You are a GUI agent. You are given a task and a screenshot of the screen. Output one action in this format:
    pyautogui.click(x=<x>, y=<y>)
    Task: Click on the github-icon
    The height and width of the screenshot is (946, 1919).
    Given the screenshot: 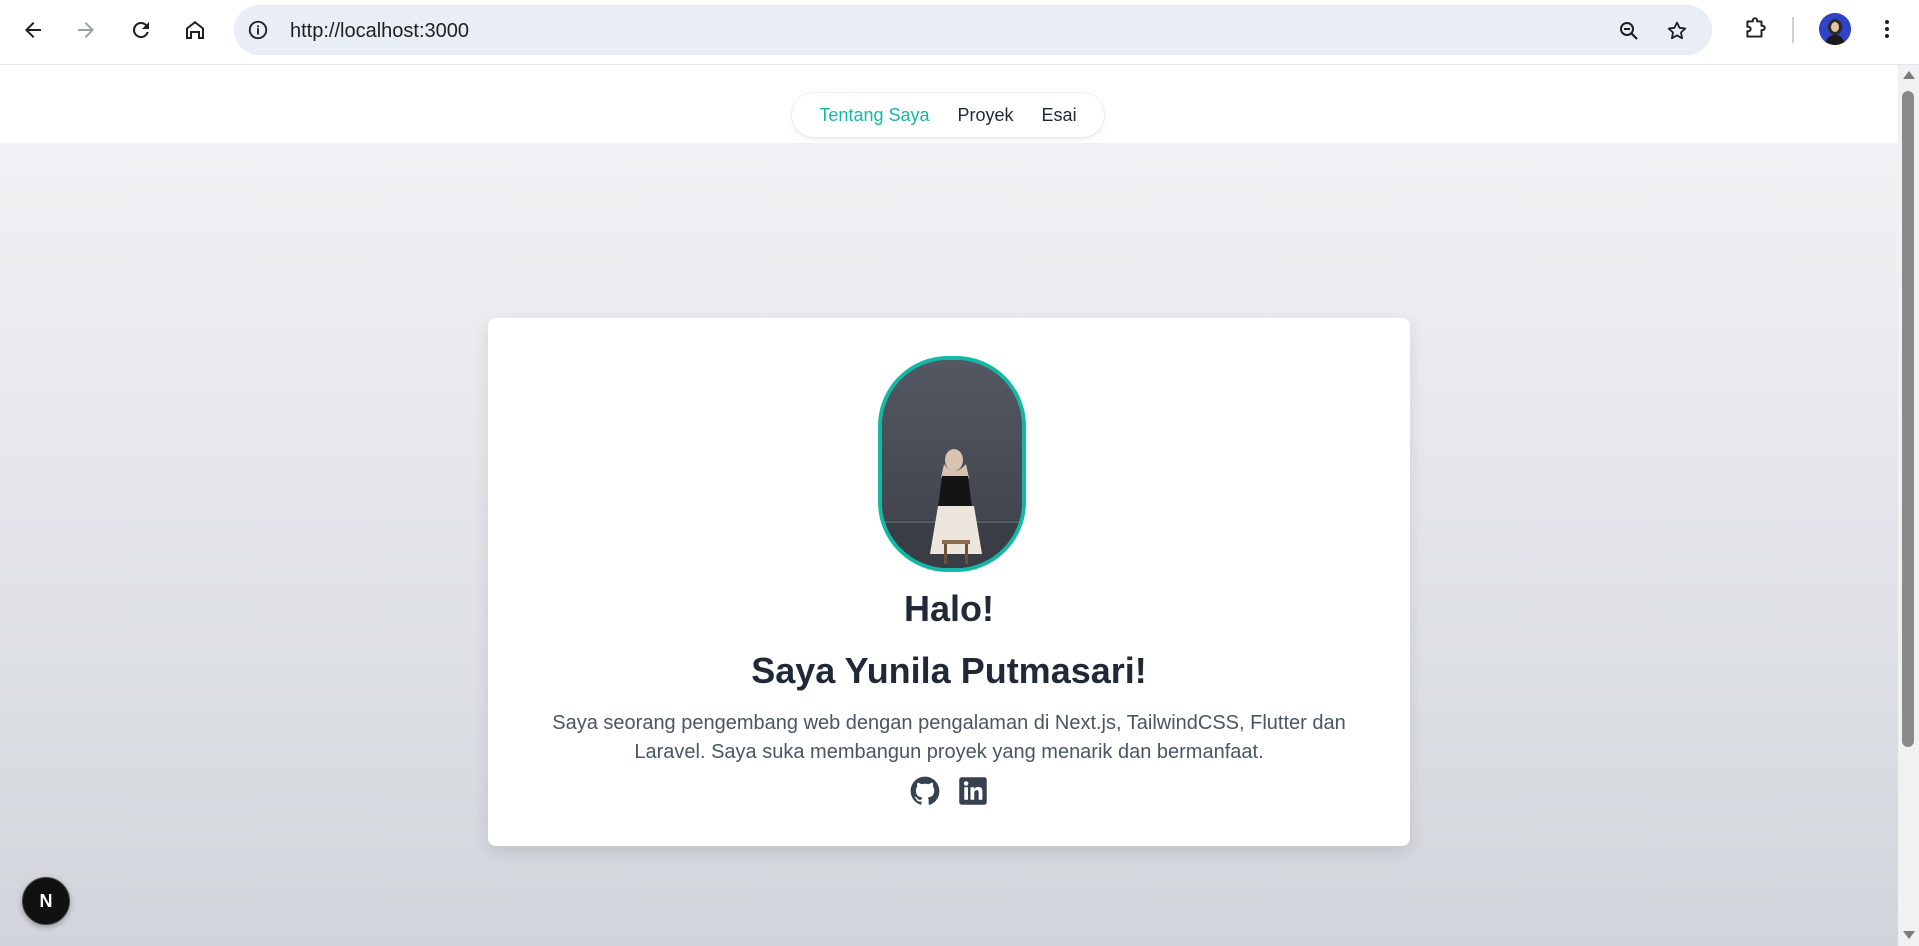 What is the action you would take?
    pyautogui.click(x=925, y=791)
    